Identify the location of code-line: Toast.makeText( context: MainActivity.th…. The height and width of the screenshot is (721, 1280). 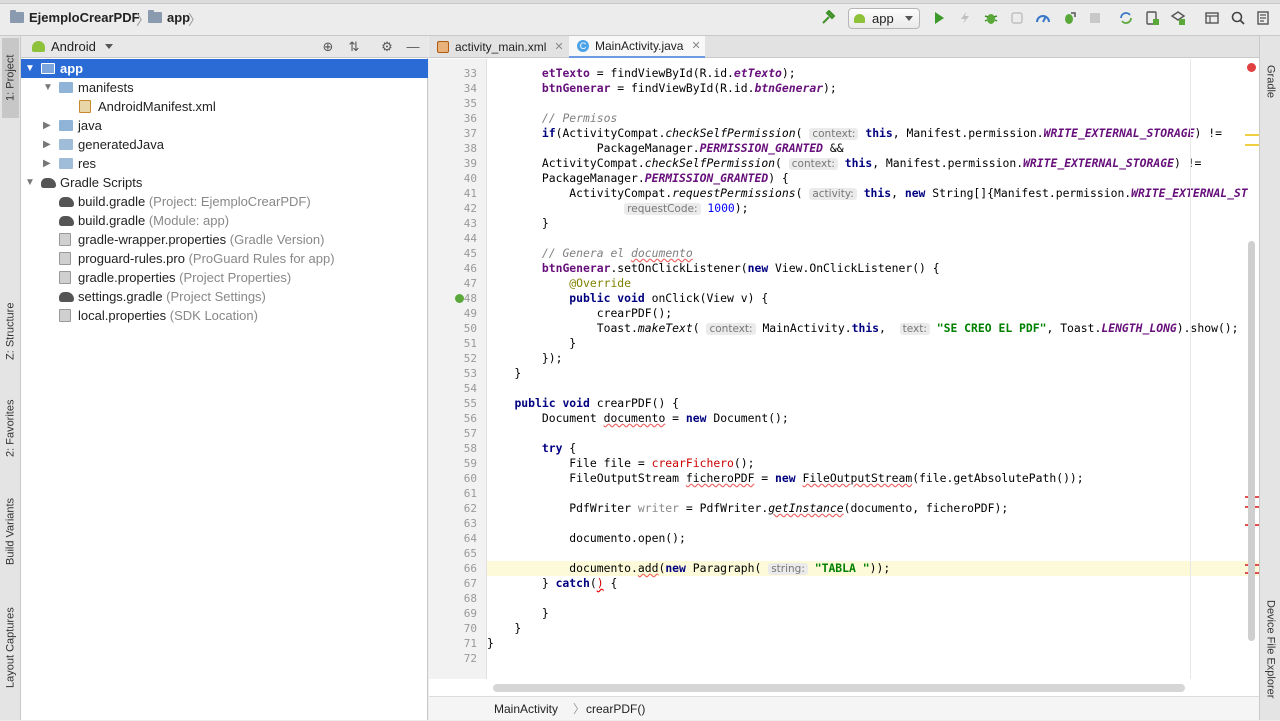
(873, 328).